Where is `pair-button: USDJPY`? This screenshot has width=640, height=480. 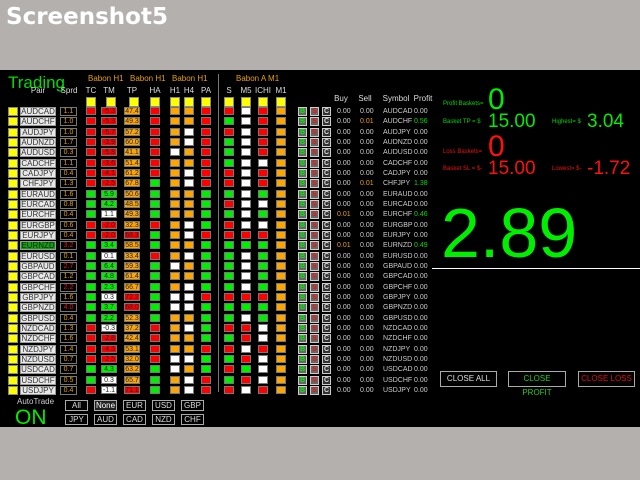
pair-button: USDJPY is located at coordinates (38, 390).